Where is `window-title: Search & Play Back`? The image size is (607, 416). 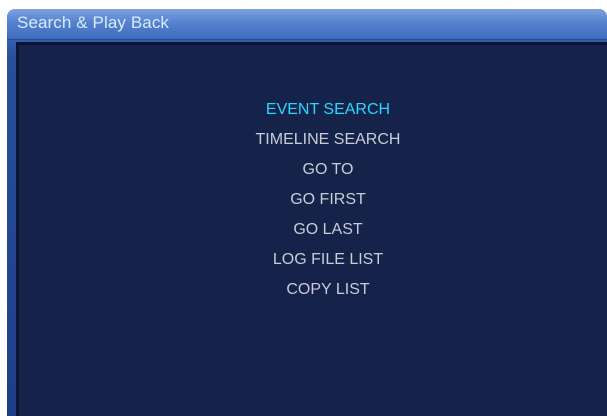
window-title: Search & Play Back is located at coordinates (93, 22).